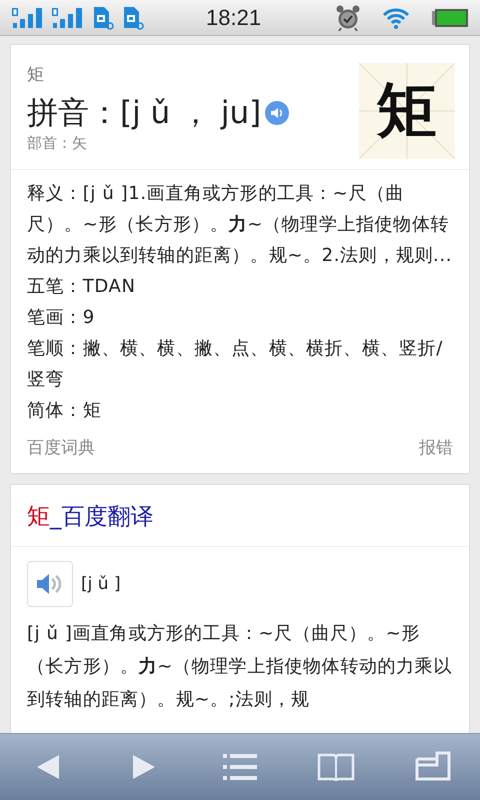 Image resolution: width=480 pixels, height=800 pixels. I want to click on character-glyph: 矩, so click(407, 111).